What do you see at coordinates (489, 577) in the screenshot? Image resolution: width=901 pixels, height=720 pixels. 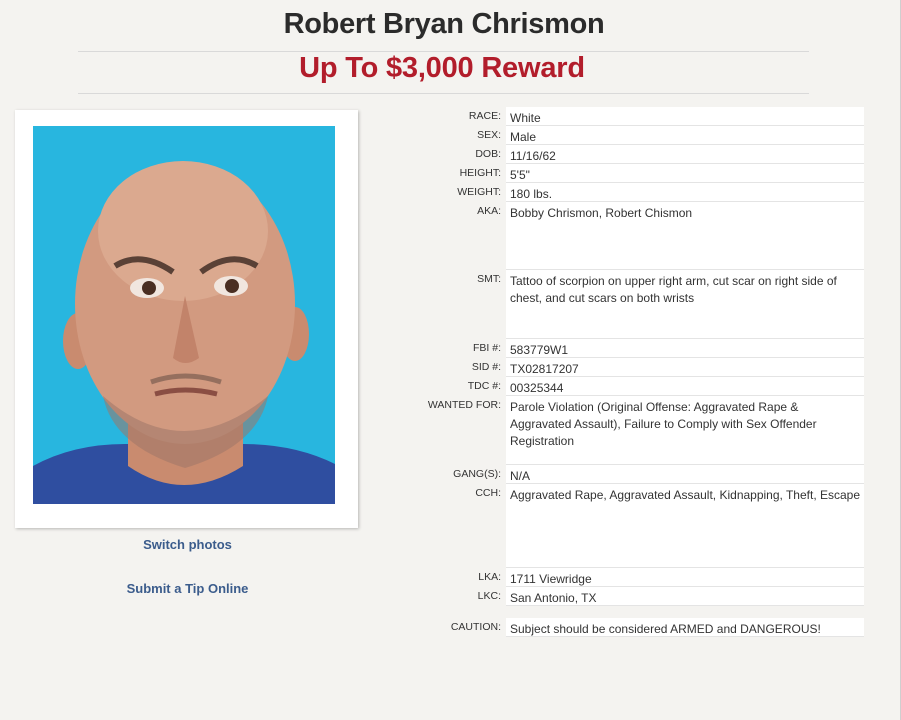 I see `lka-label: LKA:` at bounding box center [489, 577].